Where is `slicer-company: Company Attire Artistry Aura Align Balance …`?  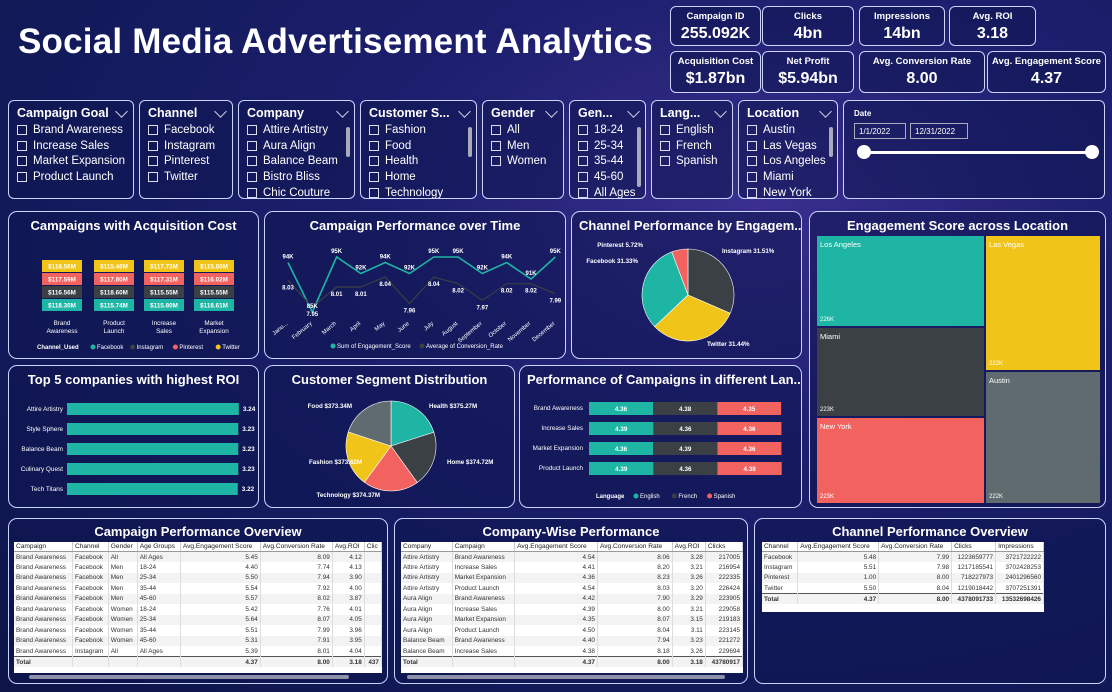
slicer-company: Company Attire Artistry Aura Align Balance … is located at coordinates (296, 149).